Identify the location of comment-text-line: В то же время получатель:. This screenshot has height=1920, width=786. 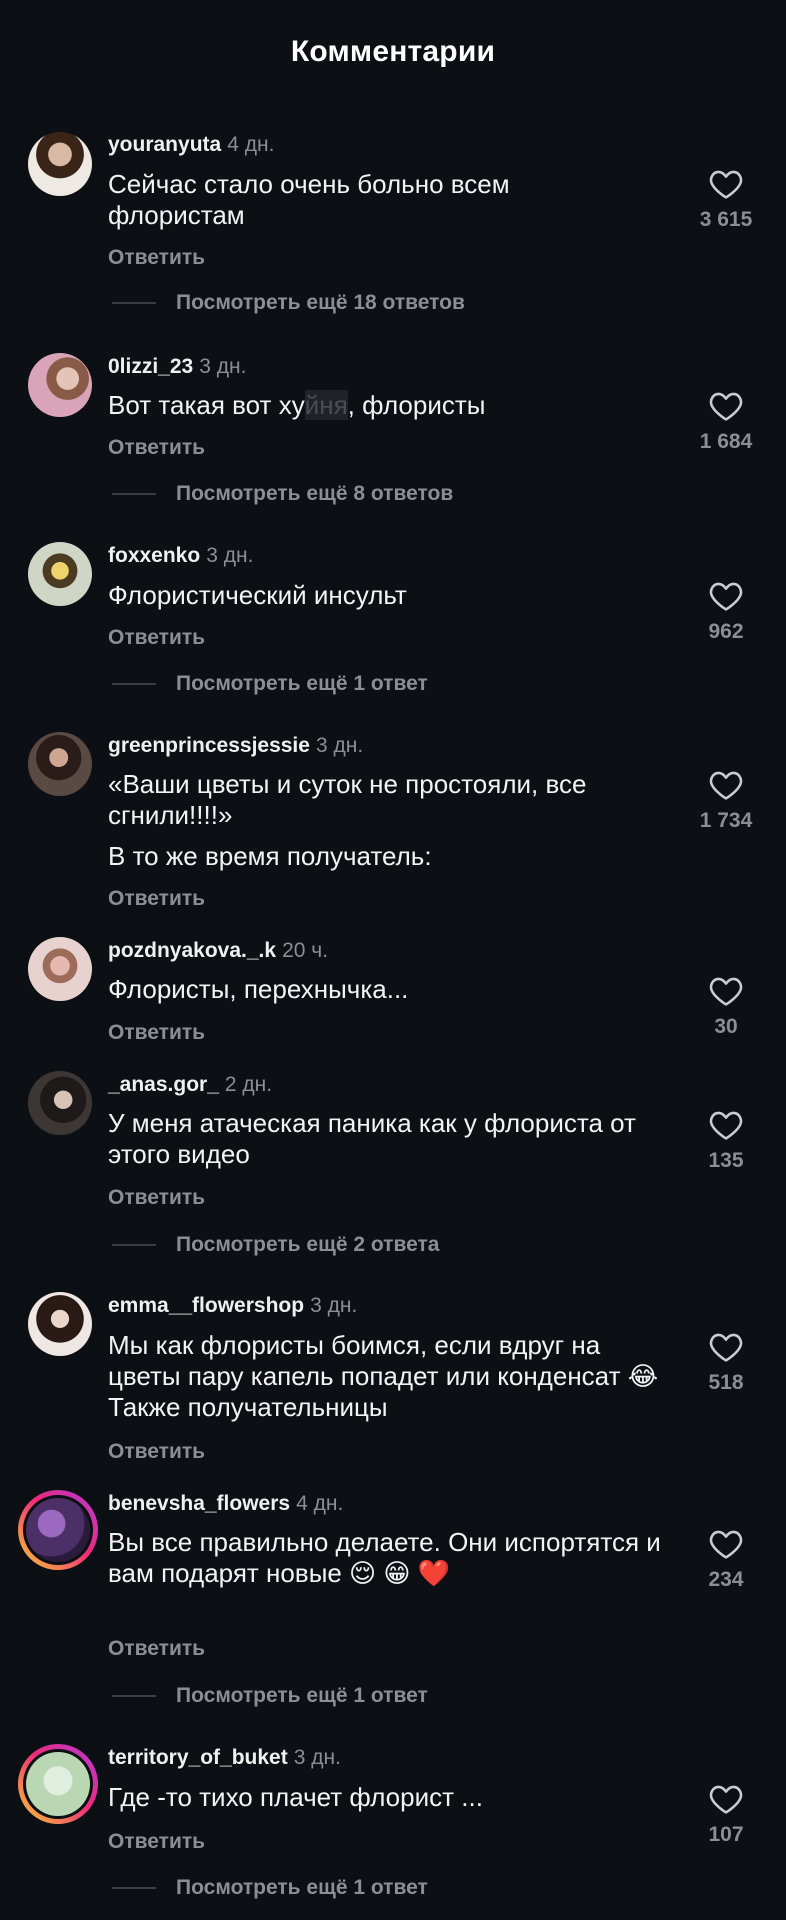
(270, 856).